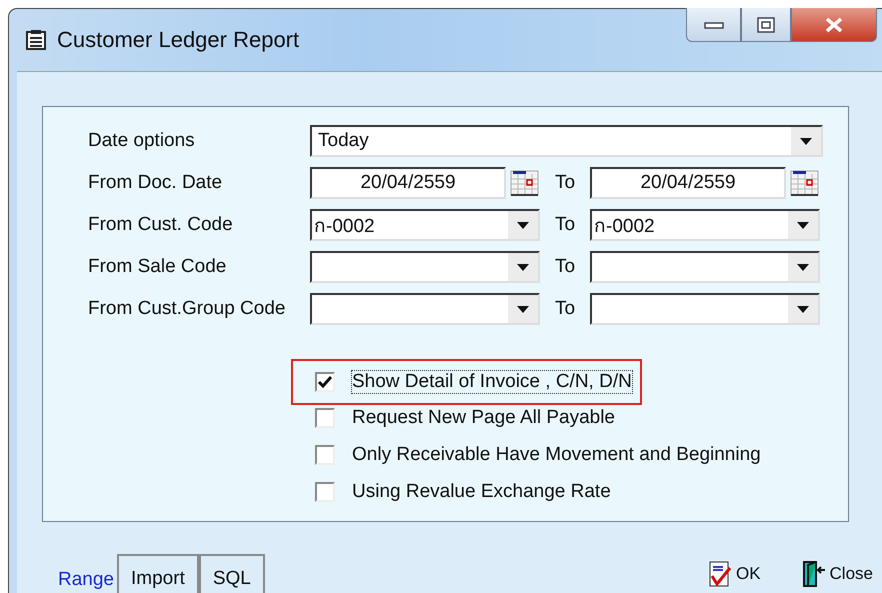 The height and width of the screenshot is (593, 882). What do you see at coordinates (556, 454) in the screenshot?
I see `checkbox-label: Only Receivable Have Movement and Beginning` at bounding box center [556, 454].